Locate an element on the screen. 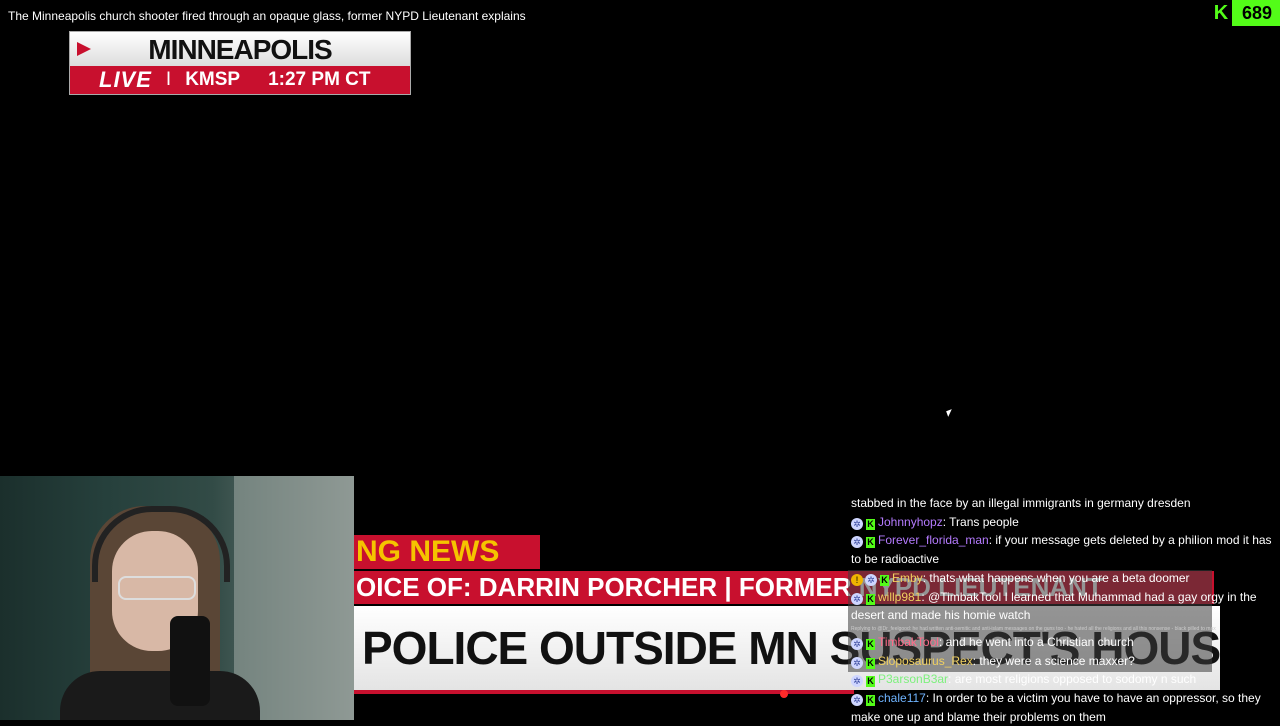 The height and width of the screenshot is (726, 1280). chat-username: Johnnyhopz is located at coordinates (910, 522).